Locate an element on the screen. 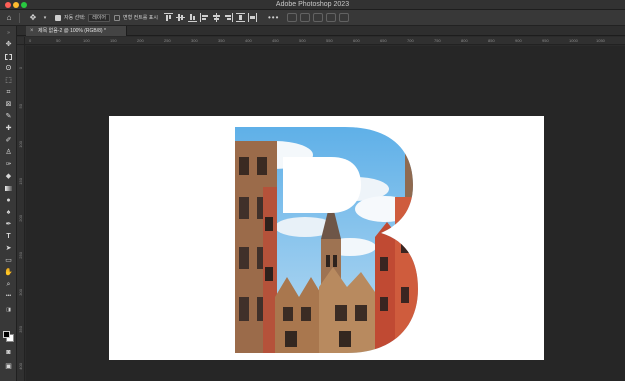 The height and width of the screenshot is (381, 625). ruler-tick-label: 600 is located at coordinates (356, 40).